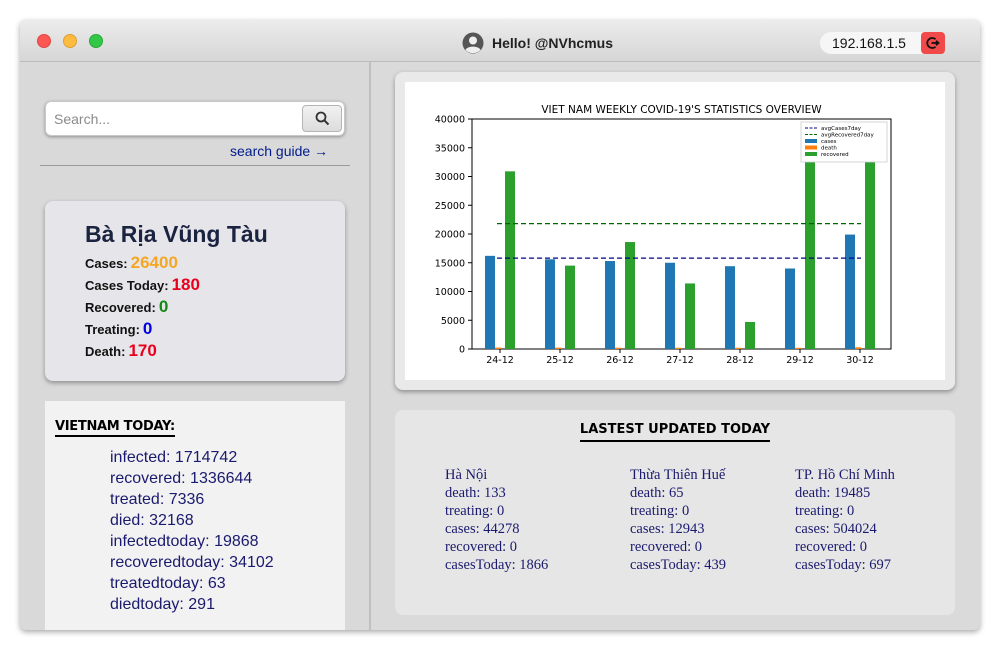  What do you see at coordinates (675, 432) in the screenshot?
I see `latest-updated-title: LASTEST UPDATED TODAY` at bounding box center [675, 432].